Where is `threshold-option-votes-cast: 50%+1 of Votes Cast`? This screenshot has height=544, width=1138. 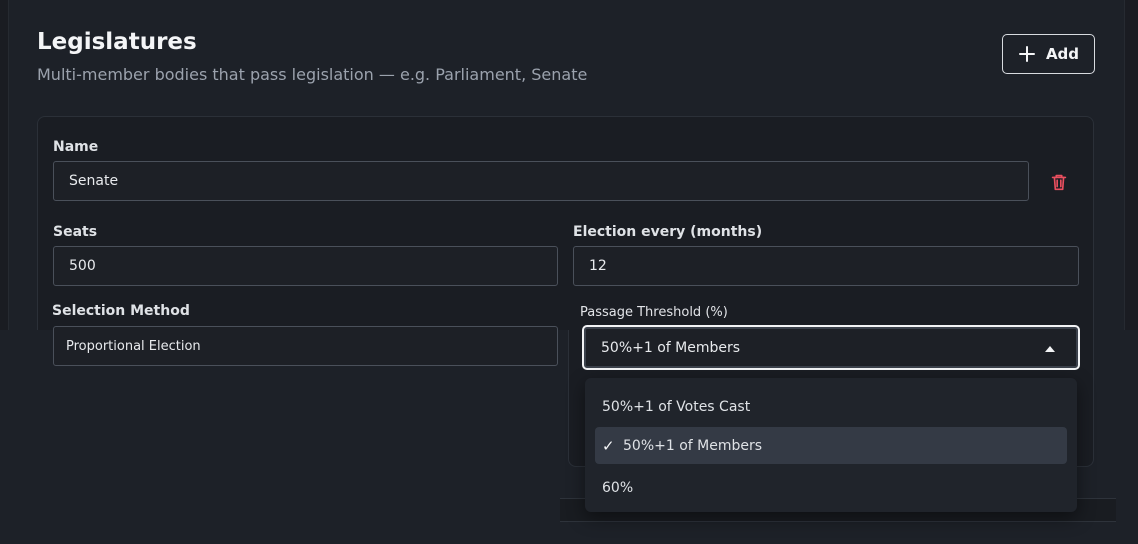 threshold-option-votes-cast: 50%+1 of Votes Cast is located at coordinates (831, 406).